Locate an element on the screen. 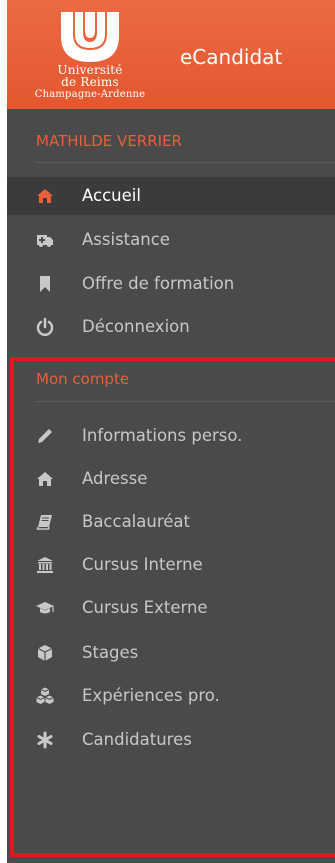 The height and width of the screenshot is (863, 335). book-icon is located at coordinates (44, 522).